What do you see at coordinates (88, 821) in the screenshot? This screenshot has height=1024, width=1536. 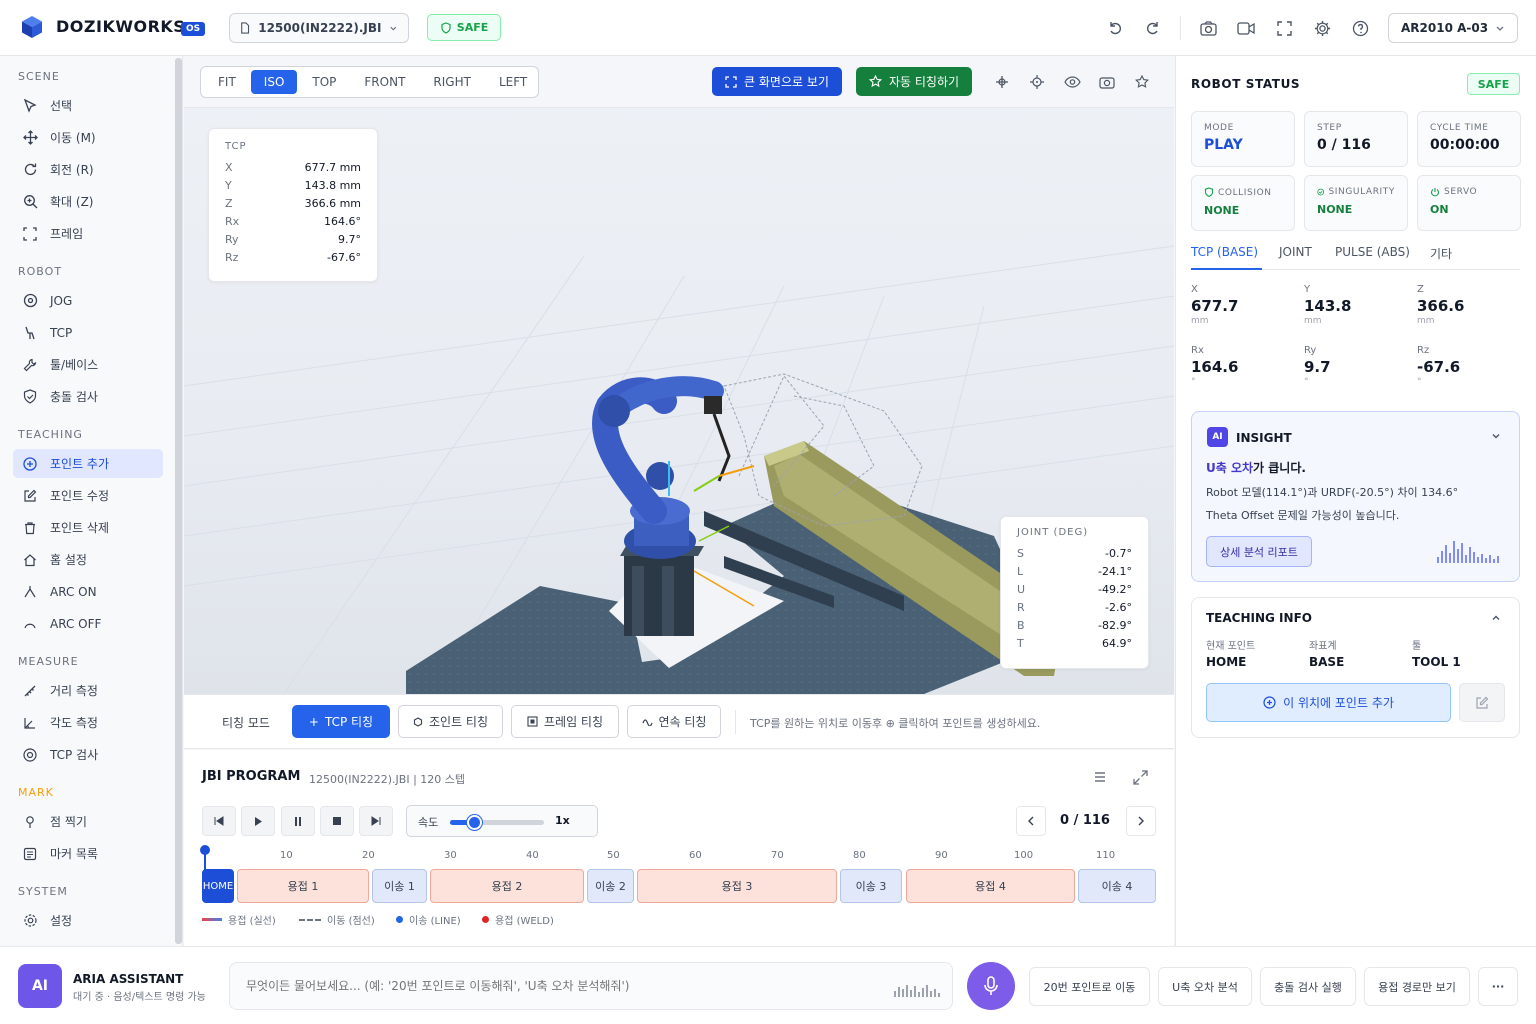 I see `sidebar-item-place-marker: 점 찍기` at bounding box center [88, 821].